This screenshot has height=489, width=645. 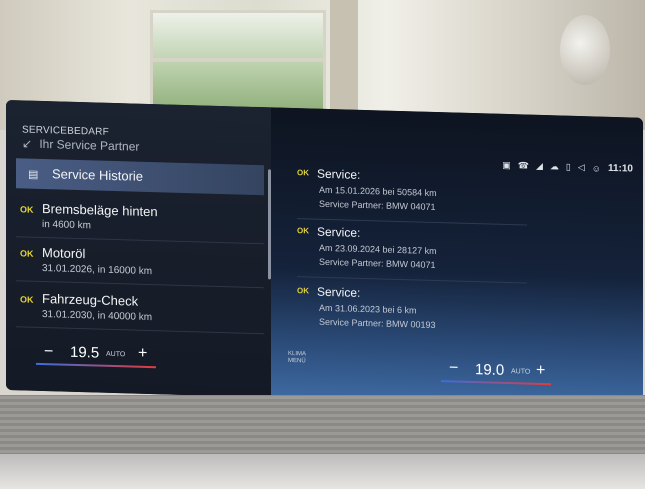 I want to click on clock: 11:10, so click(x=620, y=168).